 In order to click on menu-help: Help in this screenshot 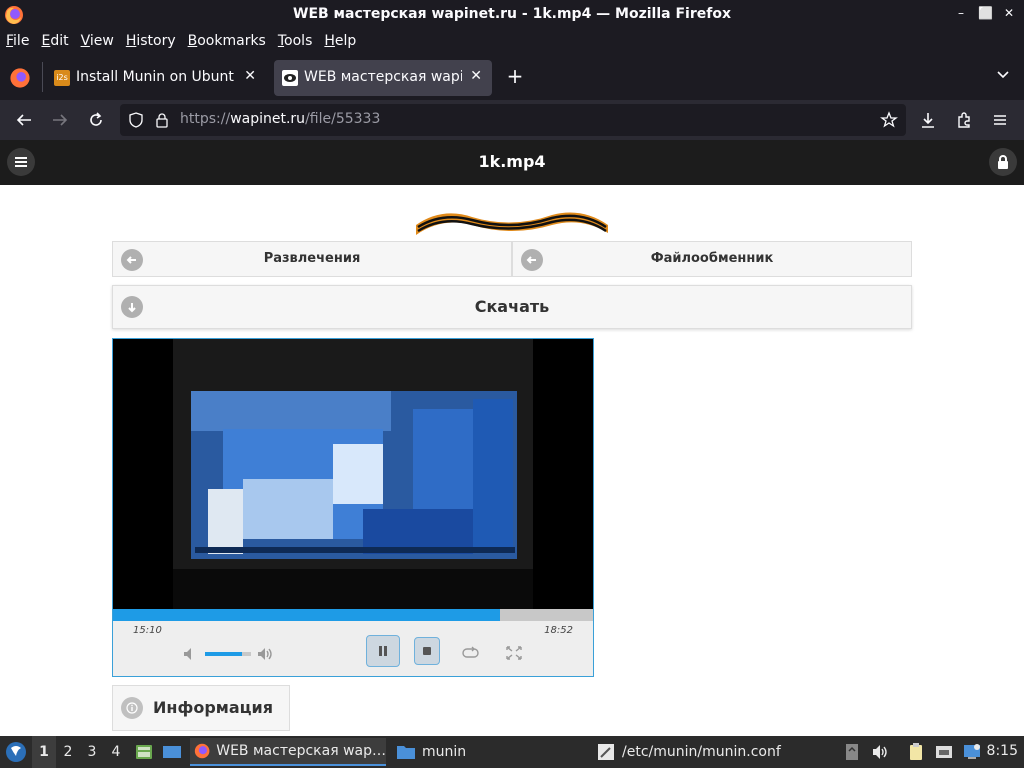, I will do `click(340, 42)`.